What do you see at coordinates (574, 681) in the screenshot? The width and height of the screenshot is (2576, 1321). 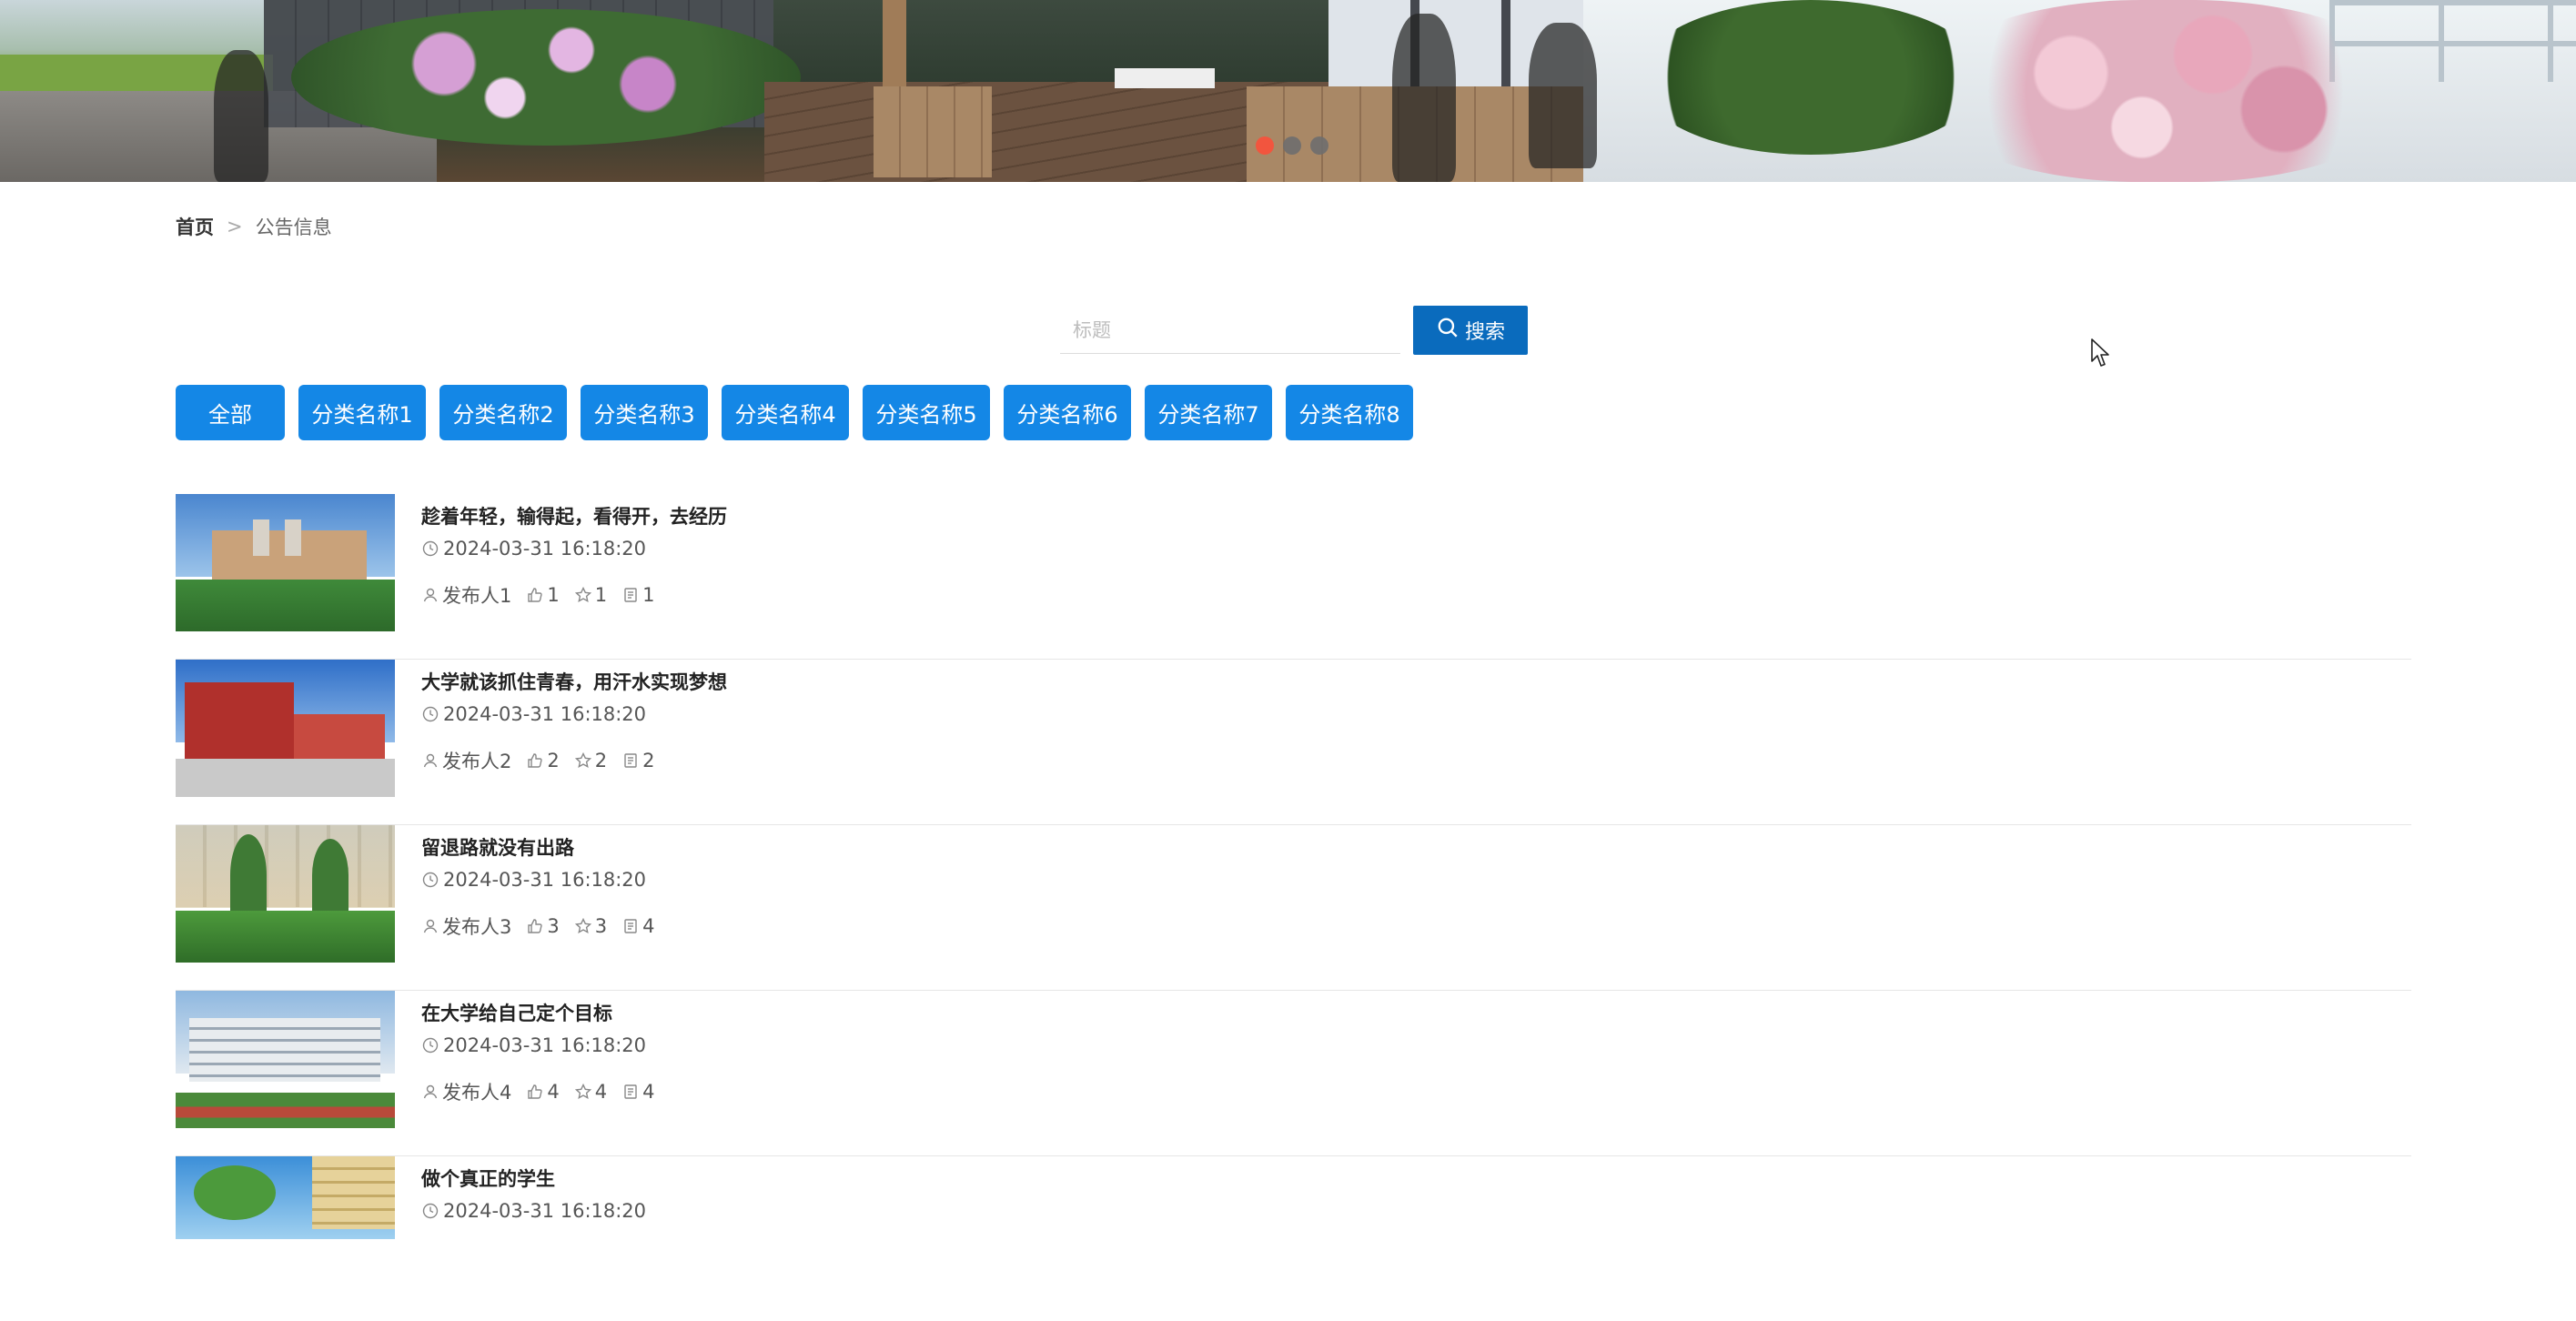 I see `notice-title: 大学就该抓住青春，用汗水实现梦想` at bounding box center [574, 681].